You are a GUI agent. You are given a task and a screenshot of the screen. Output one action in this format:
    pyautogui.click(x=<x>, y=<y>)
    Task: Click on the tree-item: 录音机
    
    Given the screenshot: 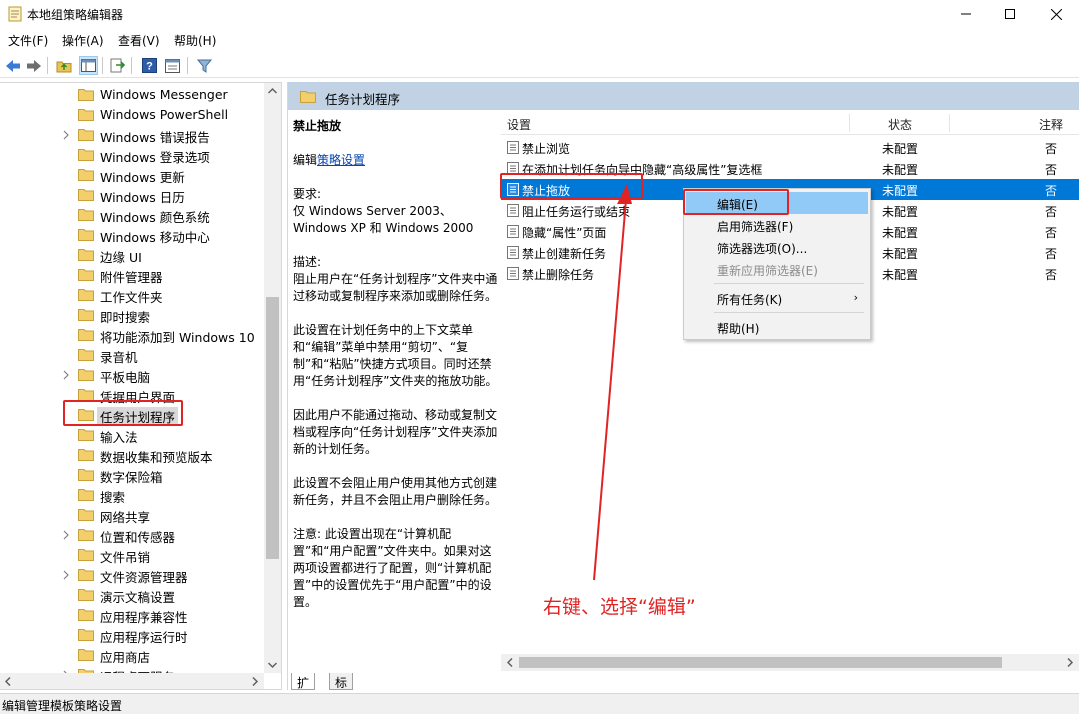 What is the action you would take?
    pyautogui.click(x=131, y=355)
    